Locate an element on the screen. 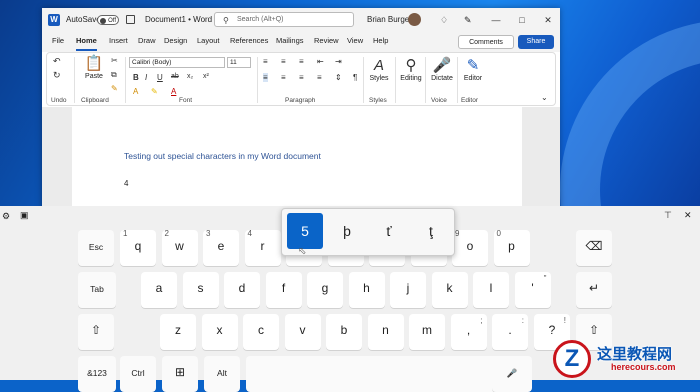 The height and width of the screenshot is (392, 700). cut-icon: ✂ is located at coordinates (114, 60).